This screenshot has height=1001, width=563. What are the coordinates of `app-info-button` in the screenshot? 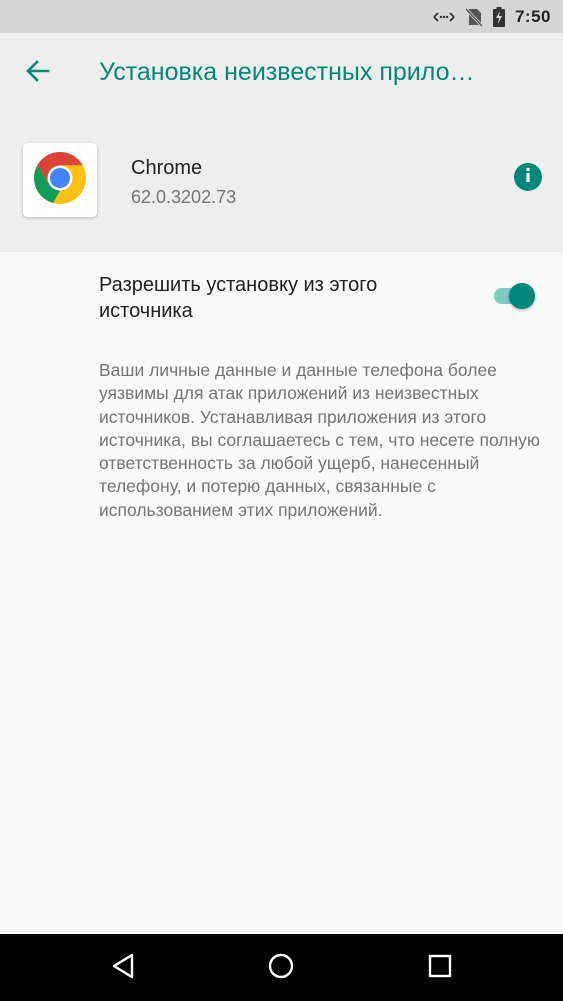 It's located at (528, 177).